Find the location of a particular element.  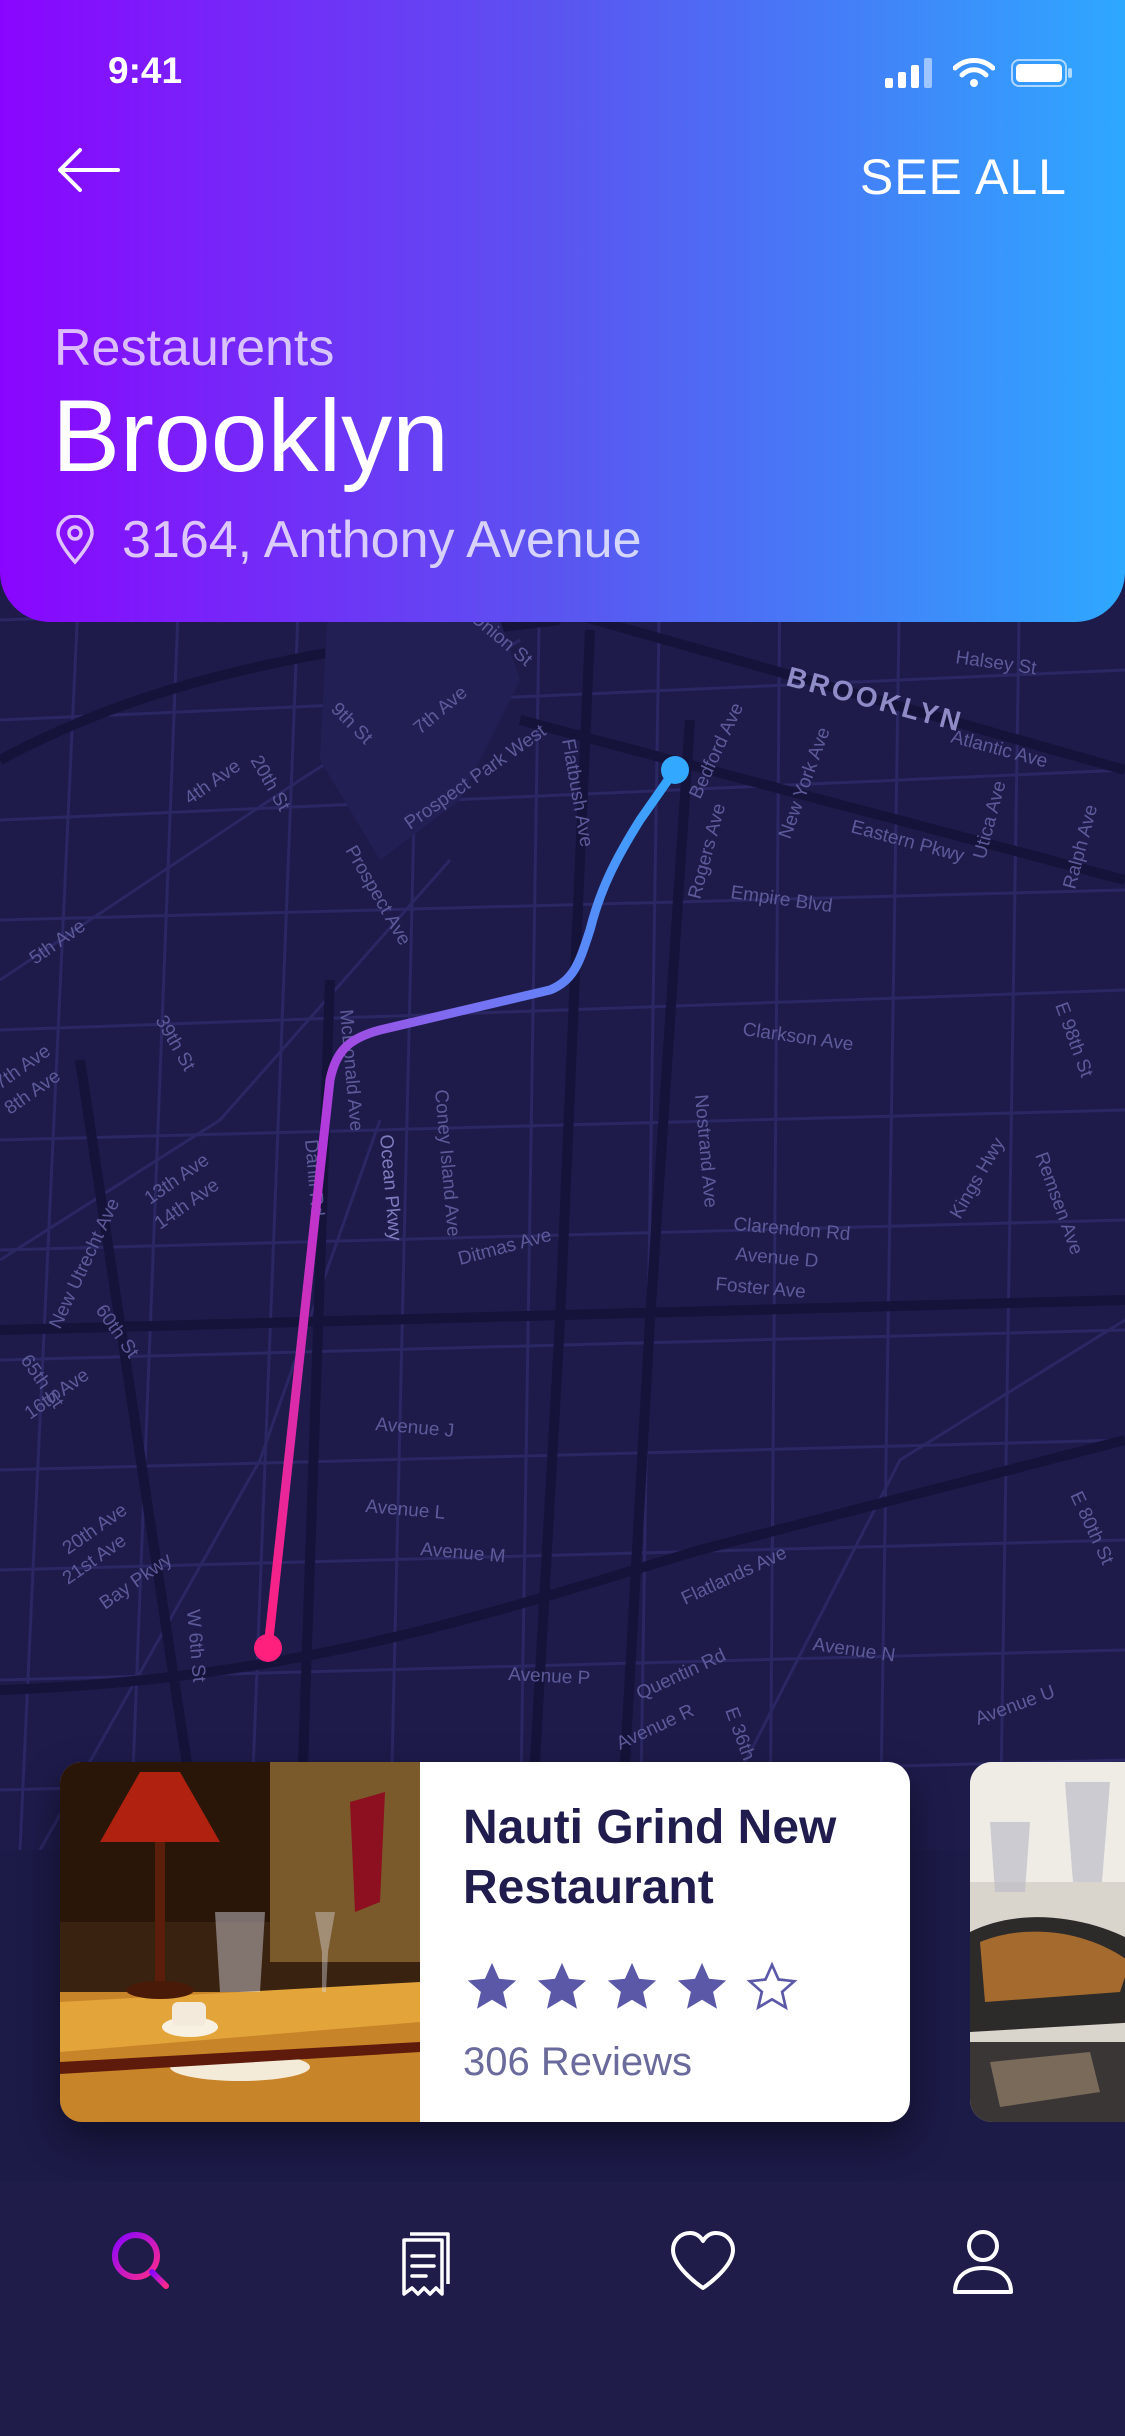

street-label: Prospect Ave is located at coordinates (378, 895).